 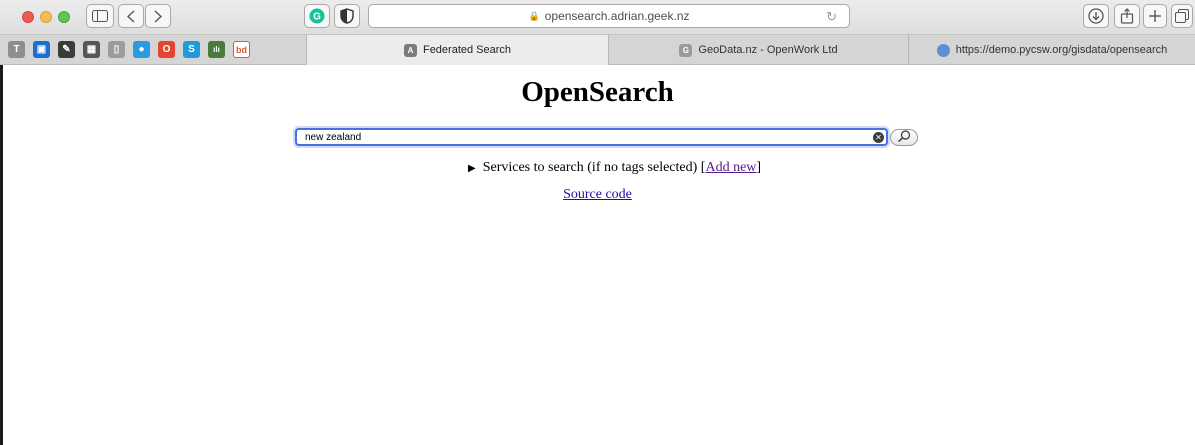 What do you see at coordinates (1, 255) in the screenshot?
I see `window-left-edge` at bounding box center [1, 255].